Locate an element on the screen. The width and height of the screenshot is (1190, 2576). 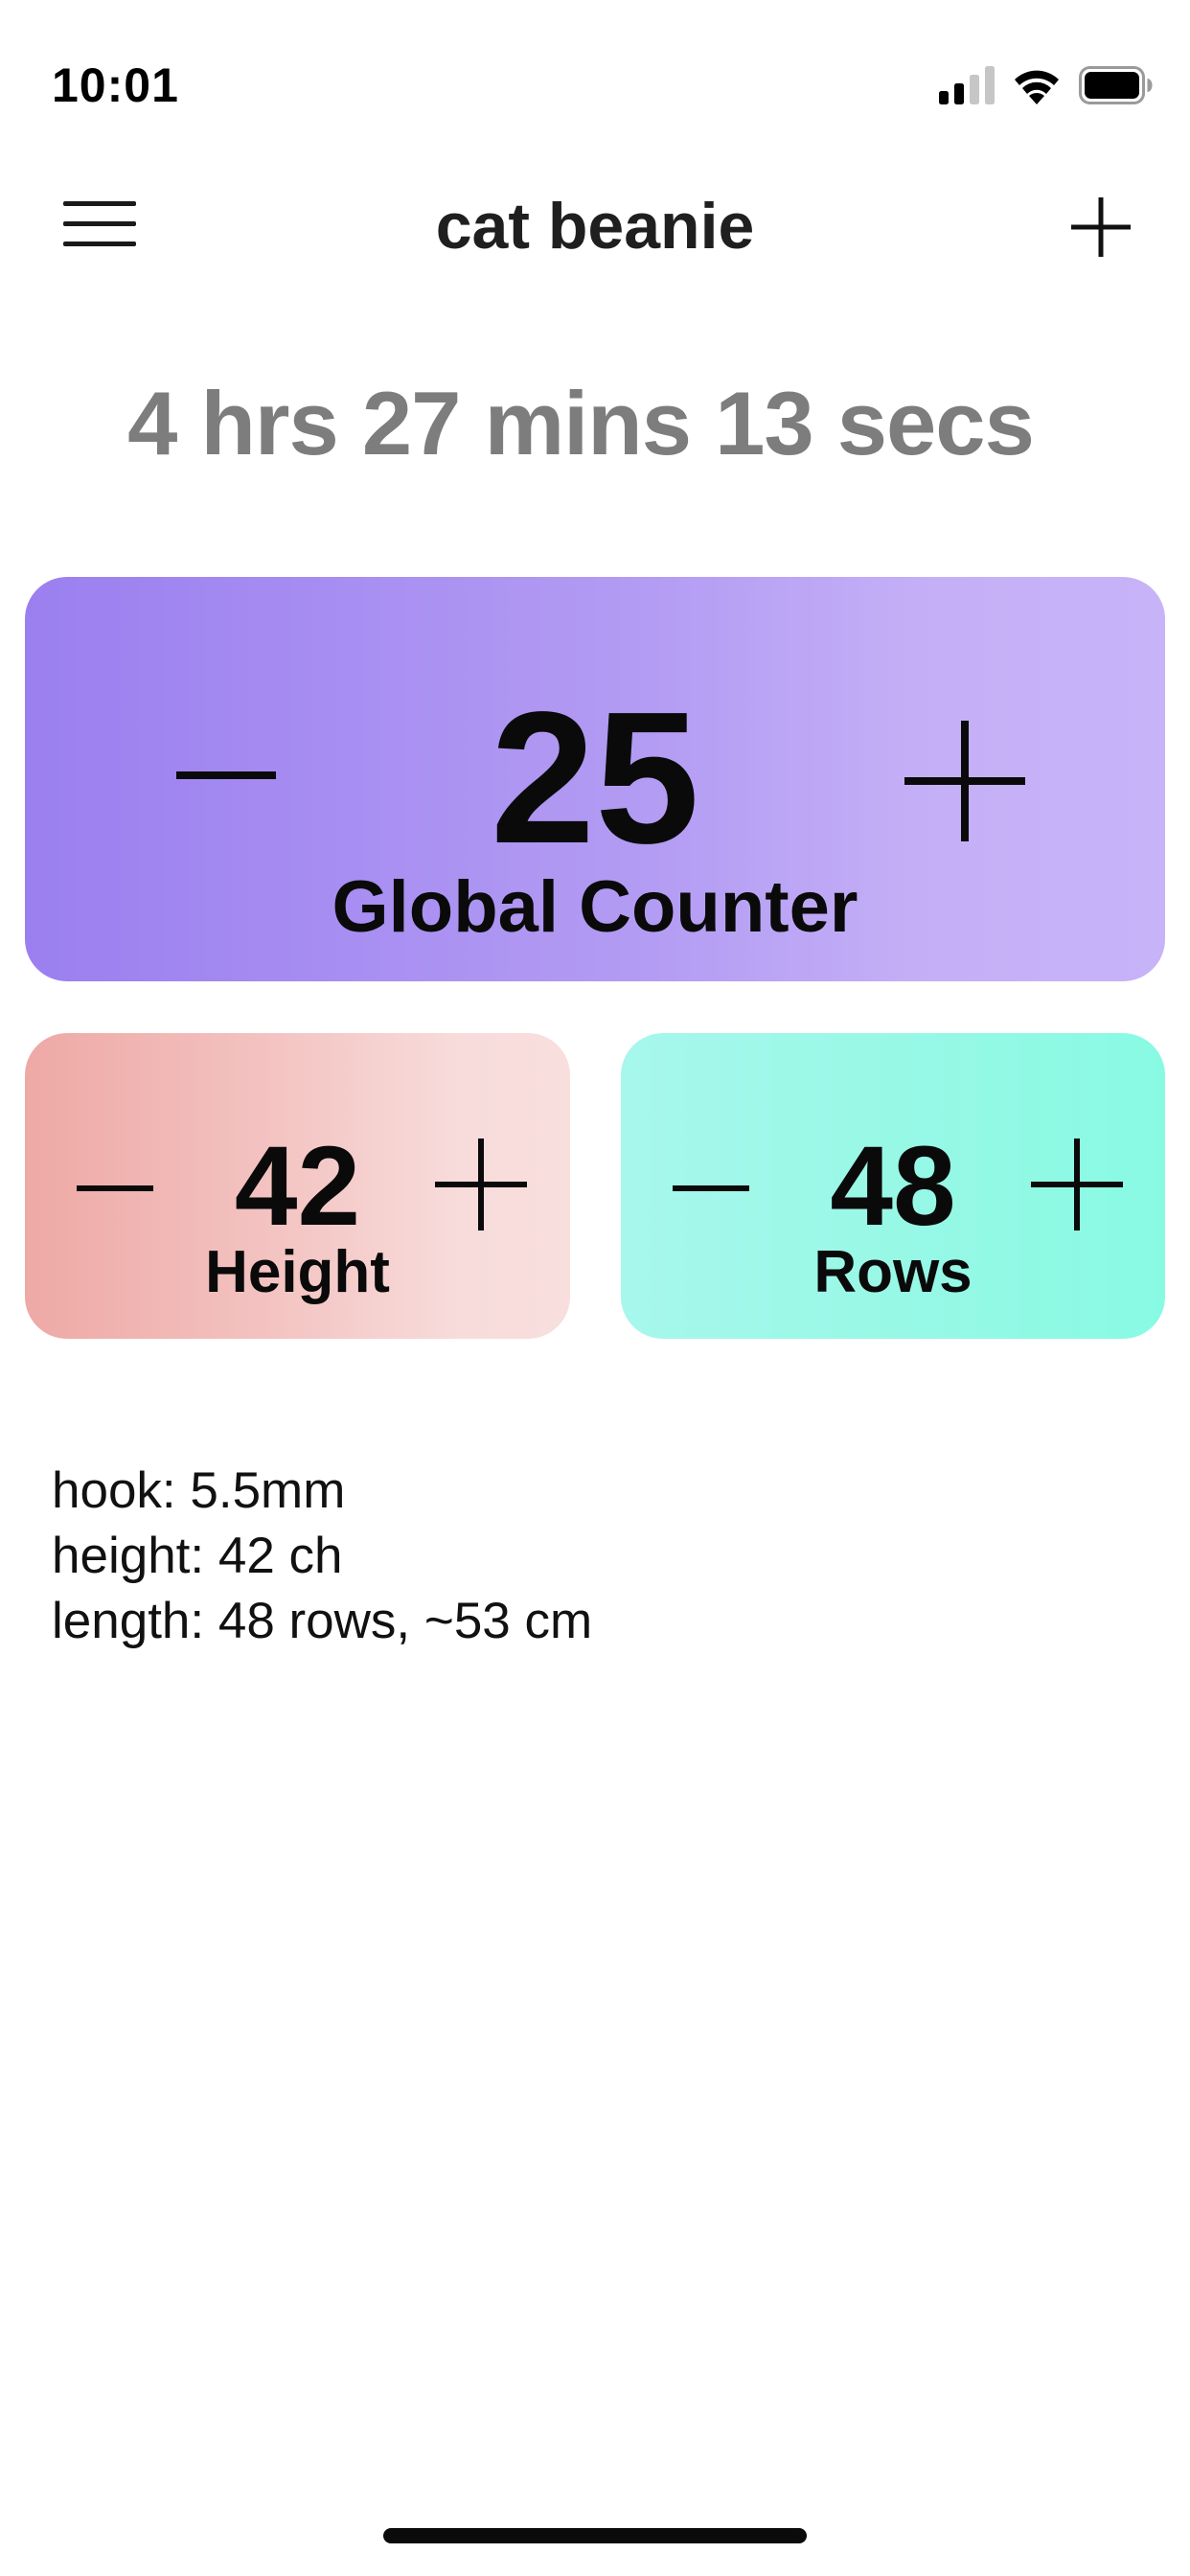
add-project-button is located at coordinates (1101, 228).